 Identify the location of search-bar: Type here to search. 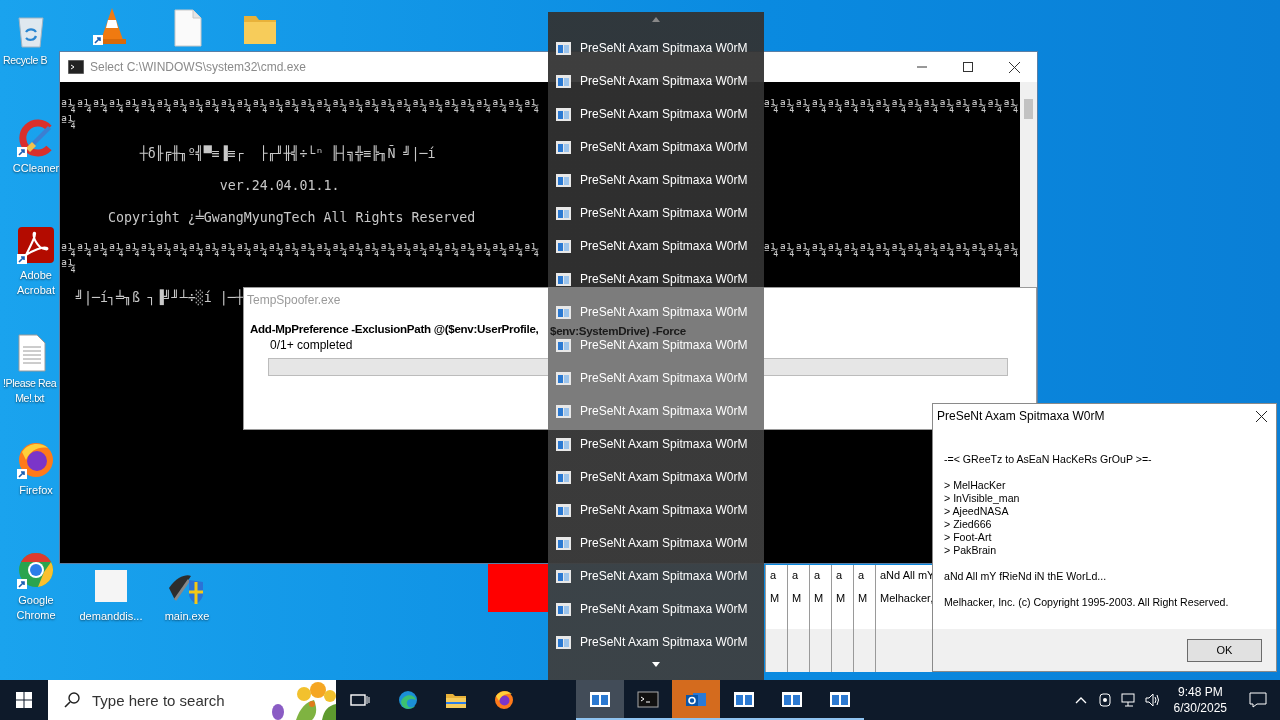
(192, 700).